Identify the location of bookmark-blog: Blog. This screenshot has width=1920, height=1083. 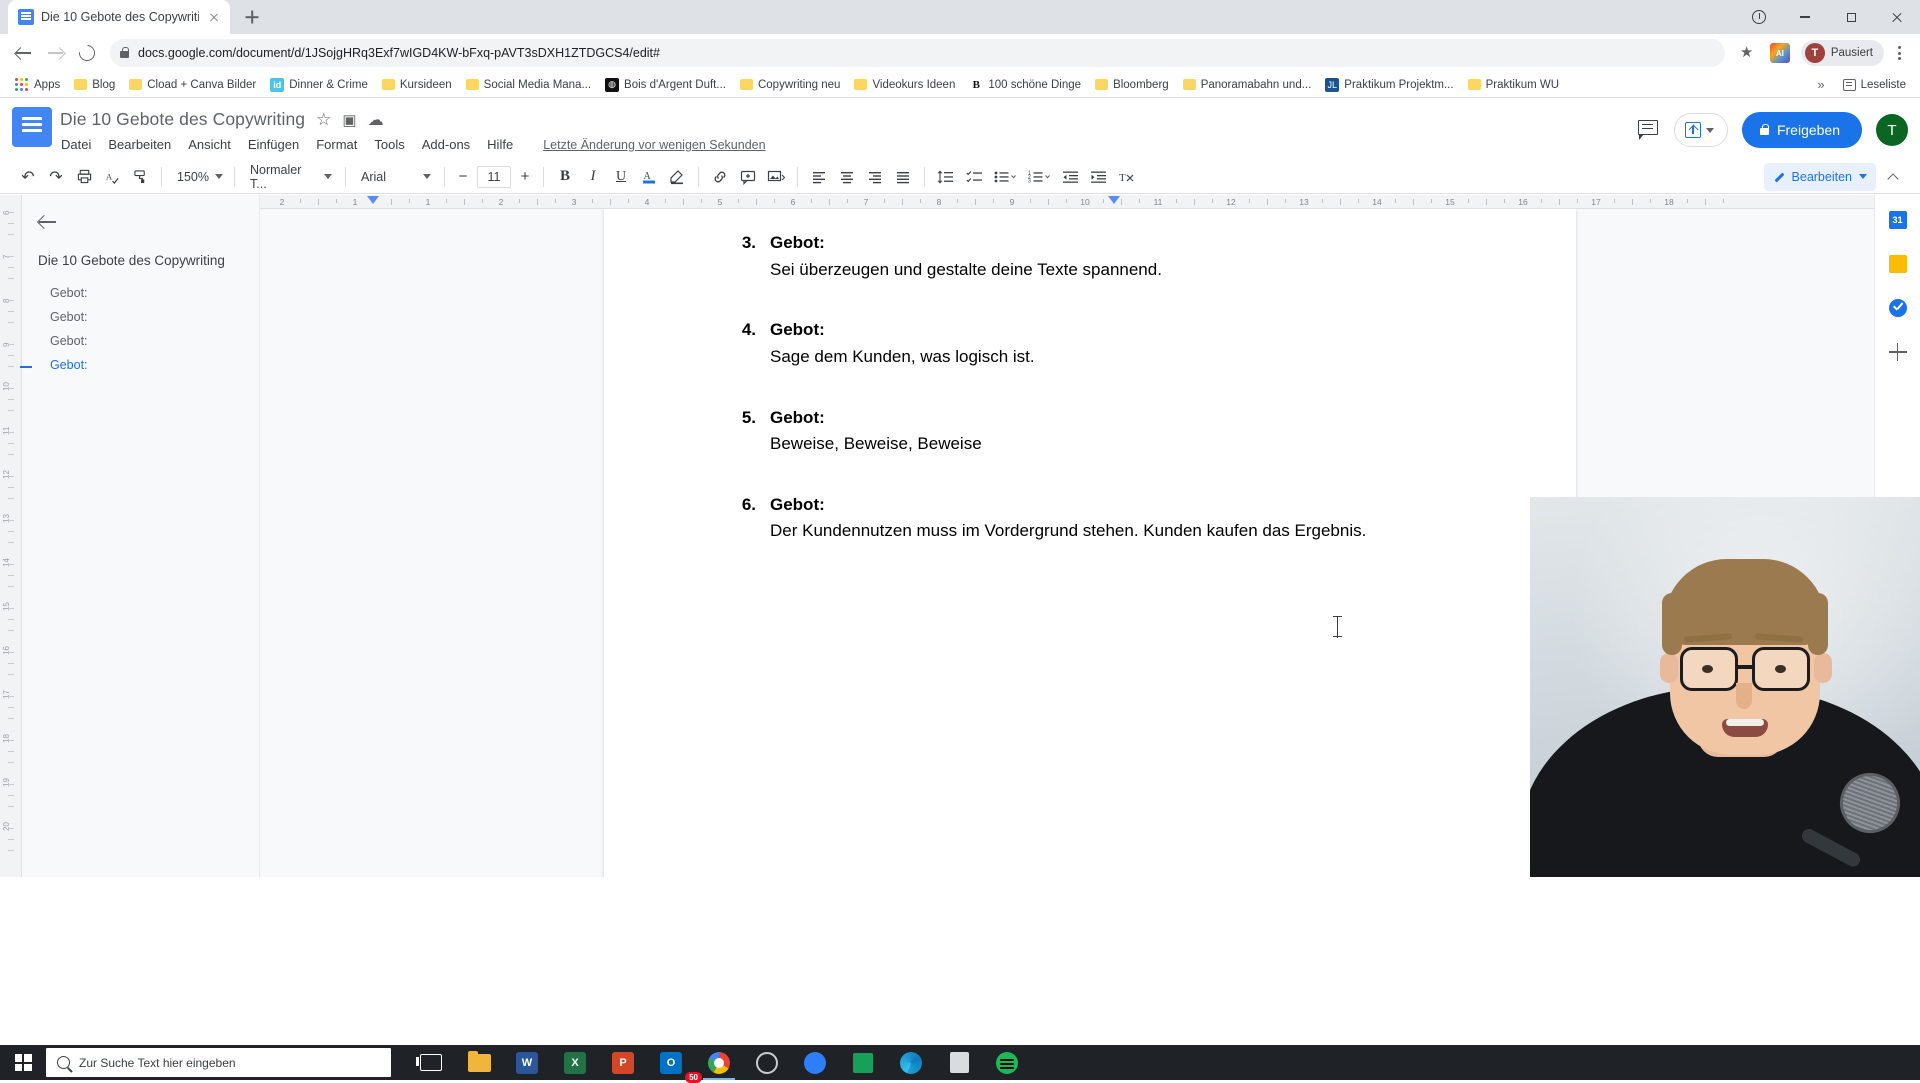
(94, 85).